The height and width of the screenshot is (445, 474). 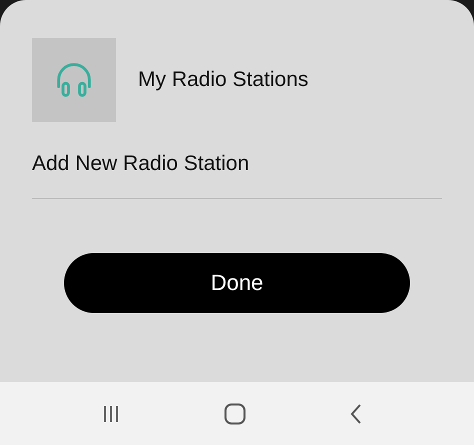 I want to click on done-button: Done, so click(x=237, y=283).